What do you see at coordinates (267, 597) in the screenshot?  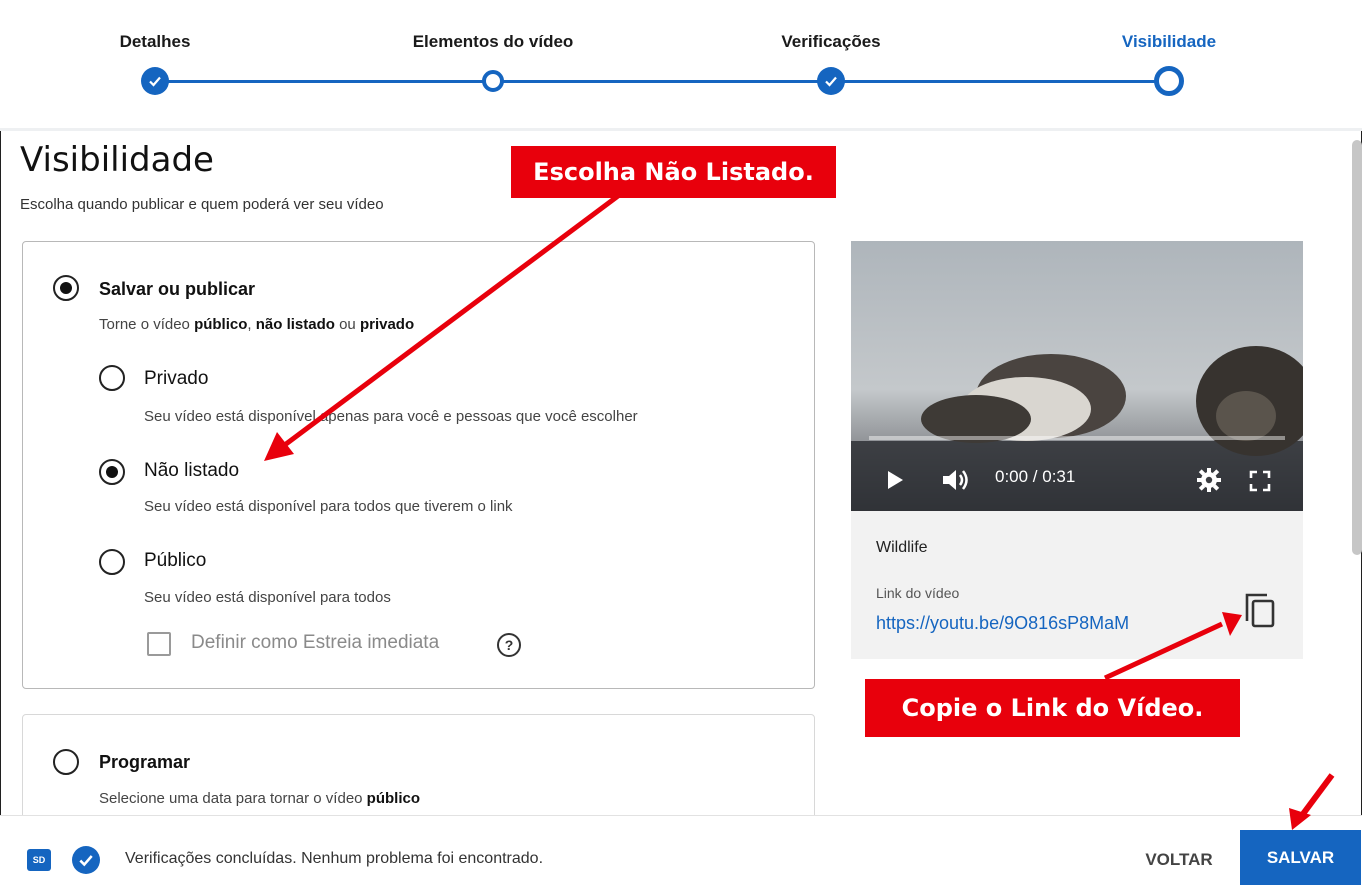 I see `public-desc: Seu vídeo está disponível para todos` at bounding box center [267, 597].